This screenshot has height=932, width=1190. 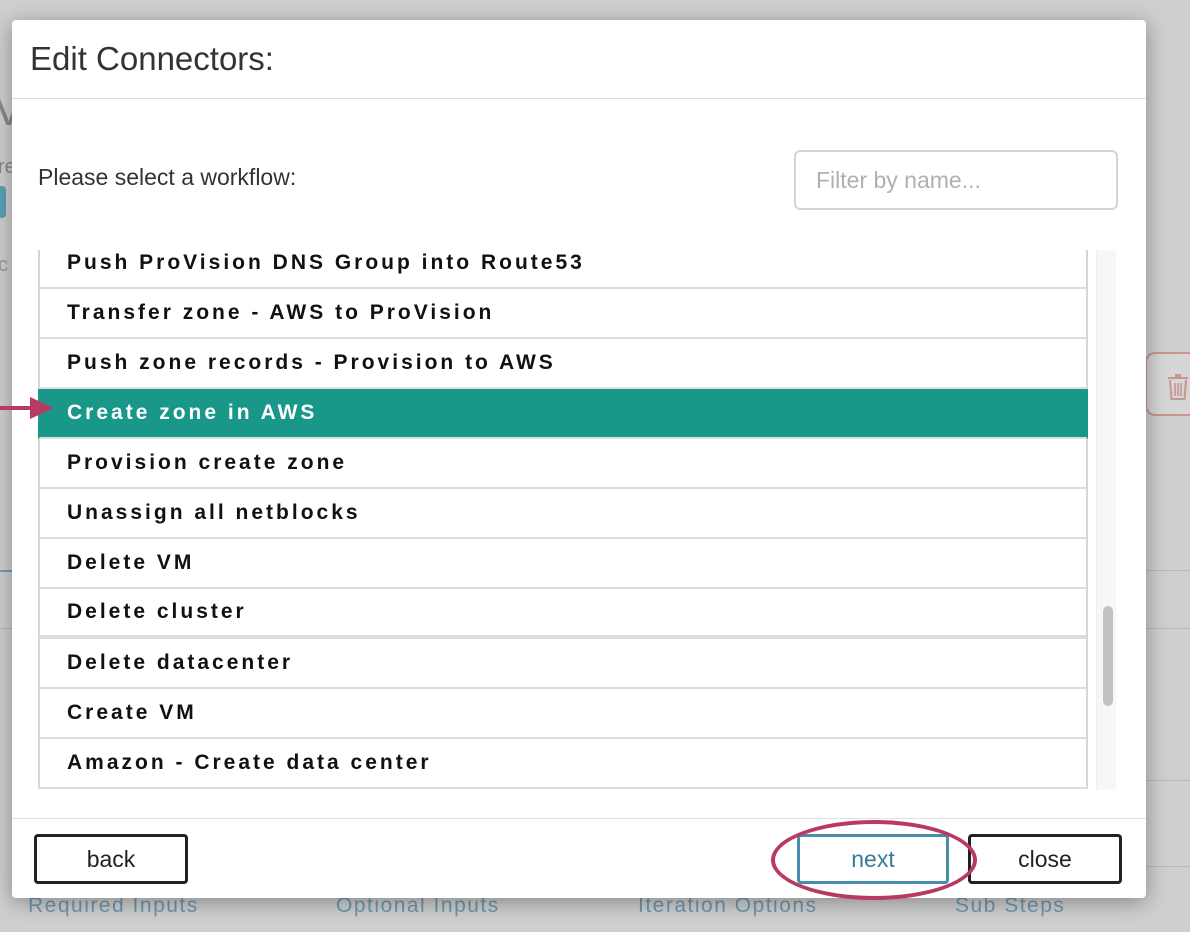 I want to click on background-delete-button, so click(x=1167, y=384).